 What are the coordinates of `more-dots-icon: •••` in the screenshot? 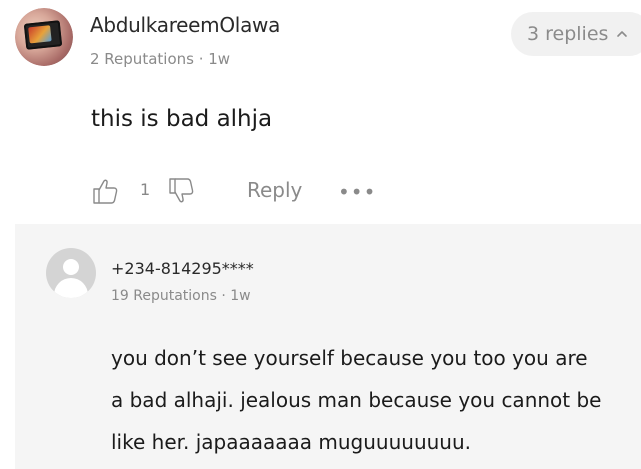 It's located at (357, 192).